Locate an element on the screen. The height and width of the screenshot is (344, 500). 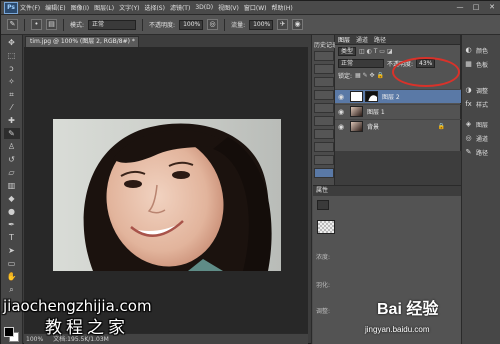
dock-item-layers: ◈ 图层 is located at coordinates (482, 124).